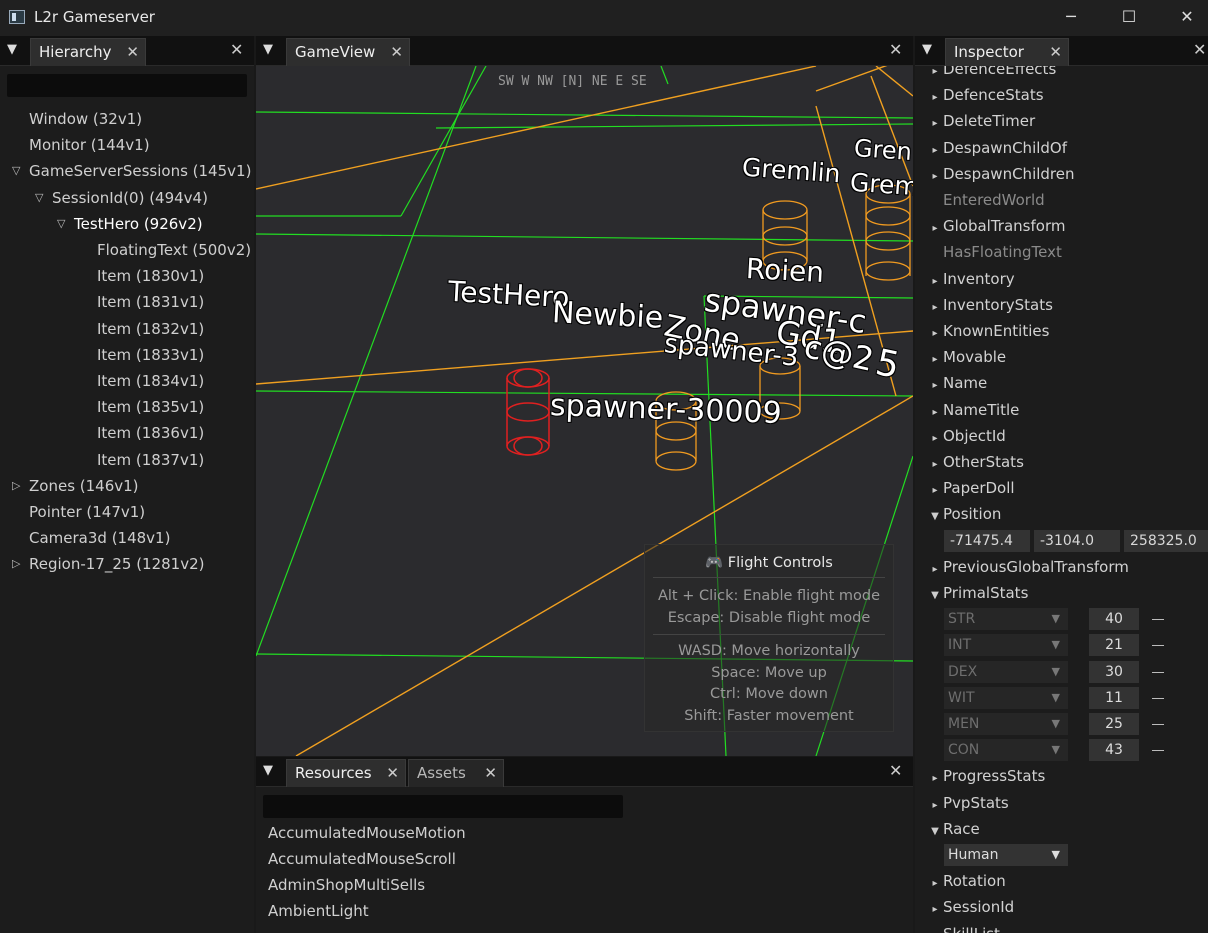 The height and width of the screenshot is (933, 1208). Describe the element at coordinates (966, 436) in the screenshot. I see `component-row: ▸ ObjectId` at that location.